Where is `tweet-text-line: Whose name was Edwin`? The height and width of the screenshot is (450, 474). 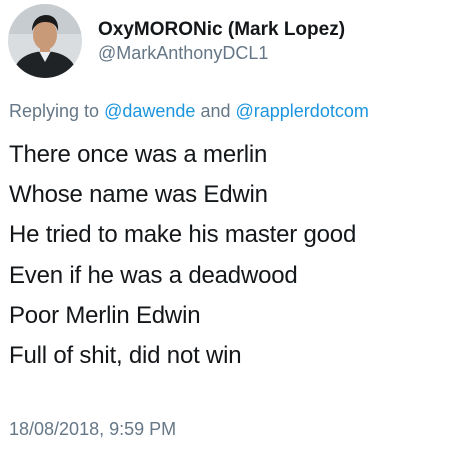
tweet-text-line: Whose name was Edwin is located at coordinates (138, 195).